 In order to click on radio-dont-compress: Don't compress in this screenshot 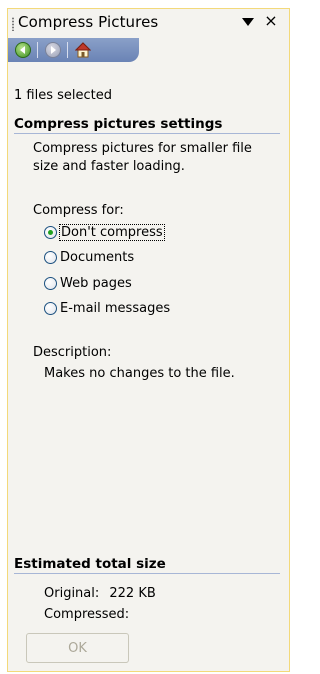, I will do `click(104, 232)`.